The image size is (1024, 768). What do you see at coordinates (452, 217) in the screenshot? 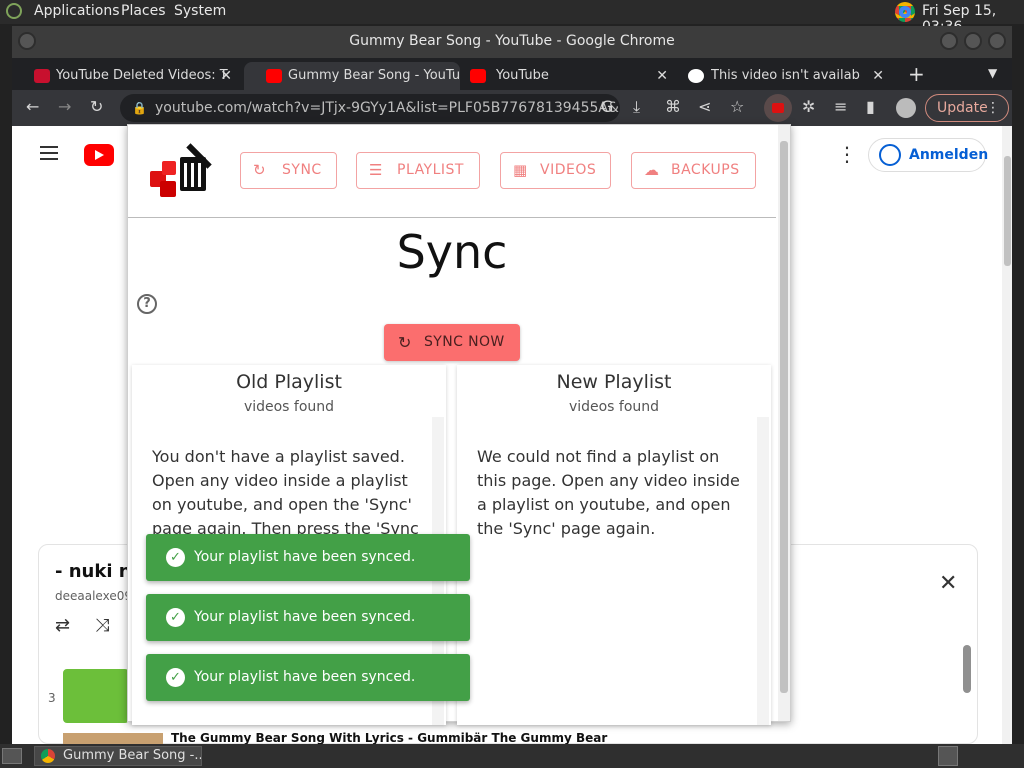
I see `header-divider` at bounding box center [452, 217].